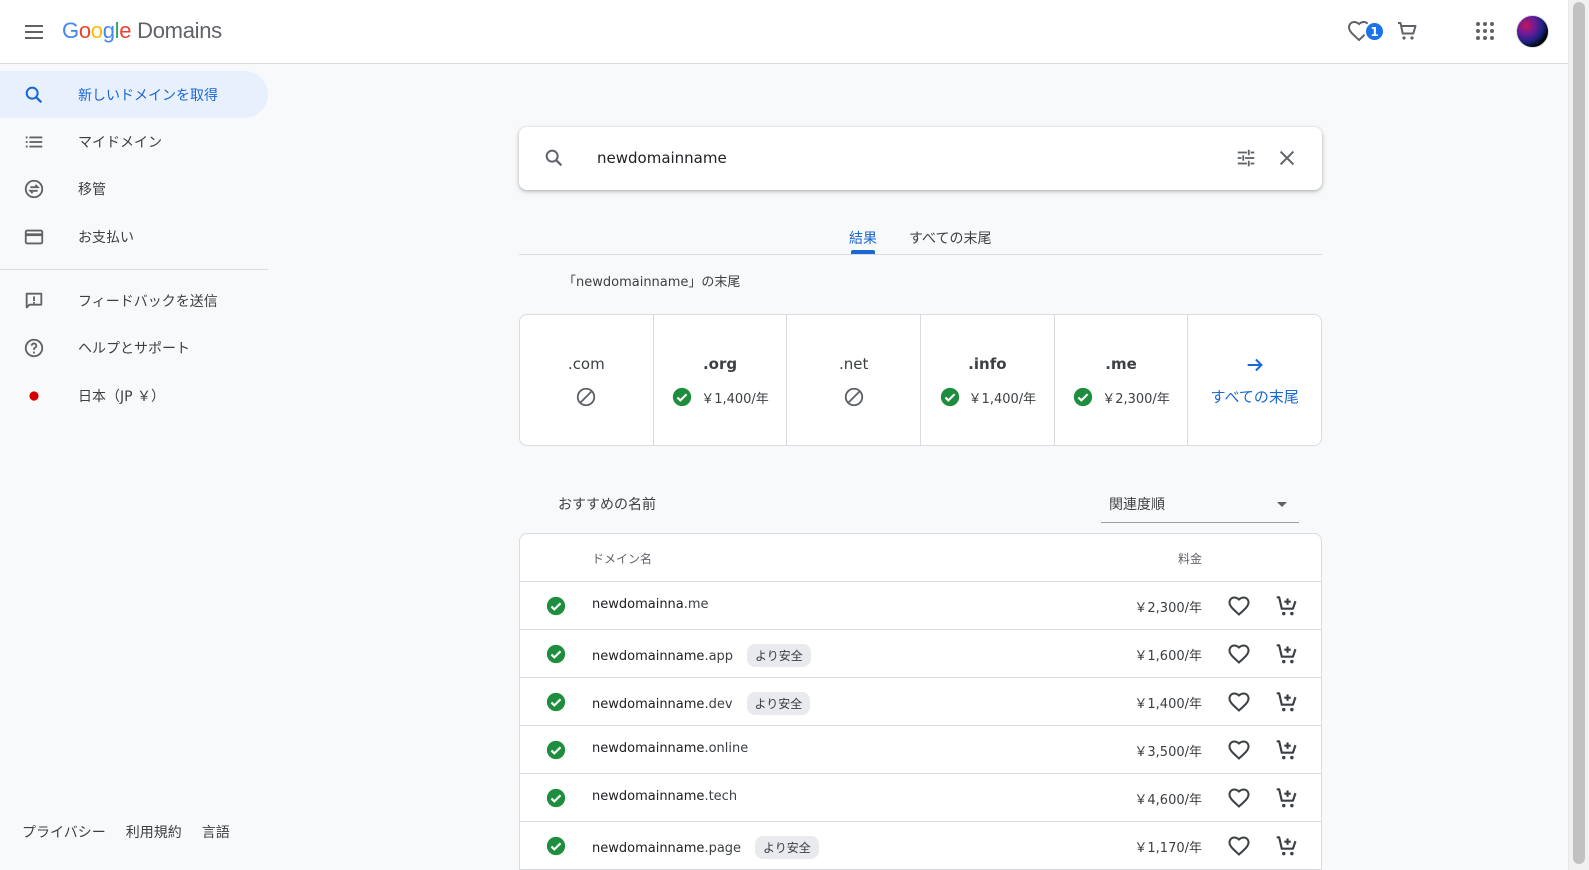  I want to click on sidebar-item-label: ヘルプとサポート, so click(134, 348).